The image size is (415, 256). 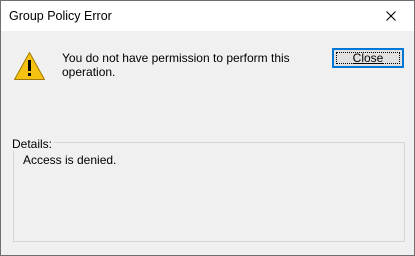 What do you see at coordinates (60, 16) in the screenshot?
I see `window-title: Group Policy Error` at bounding box center [60, 16].